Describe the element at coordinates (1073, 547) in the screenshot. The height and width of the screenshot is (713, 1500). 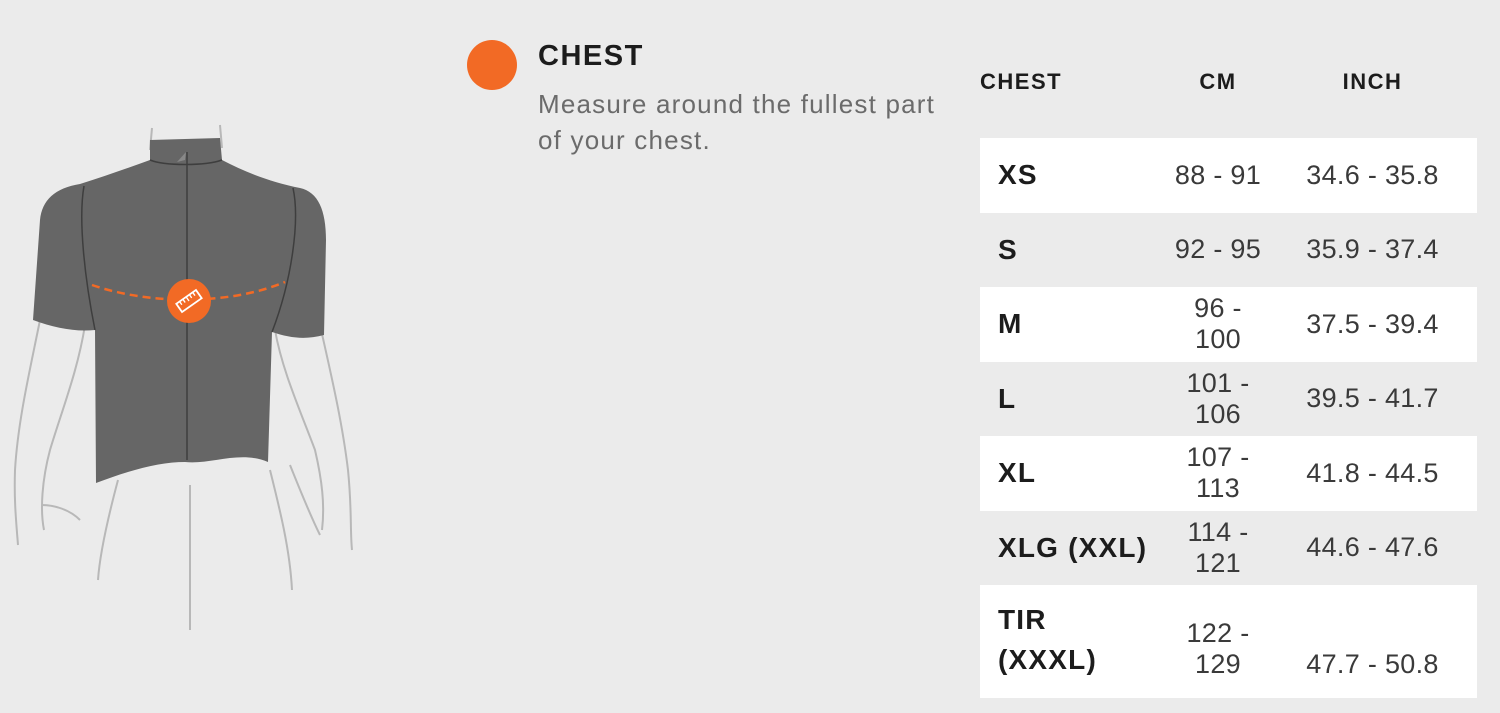
I see `size-label: XLG (XXL)` at that location.